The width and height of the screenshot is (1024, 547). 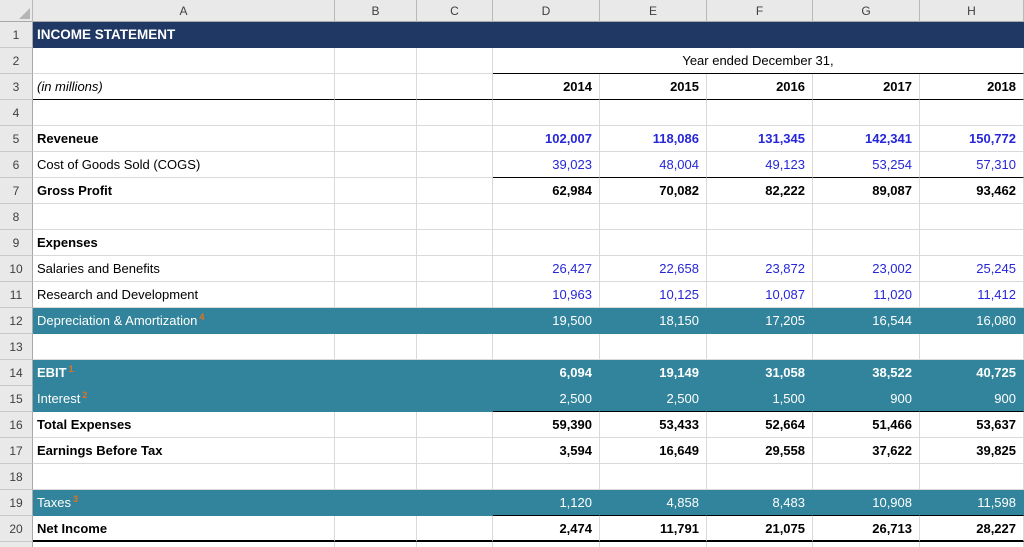 I want to click on row-header-18: 18, so click(x=16, y=477).